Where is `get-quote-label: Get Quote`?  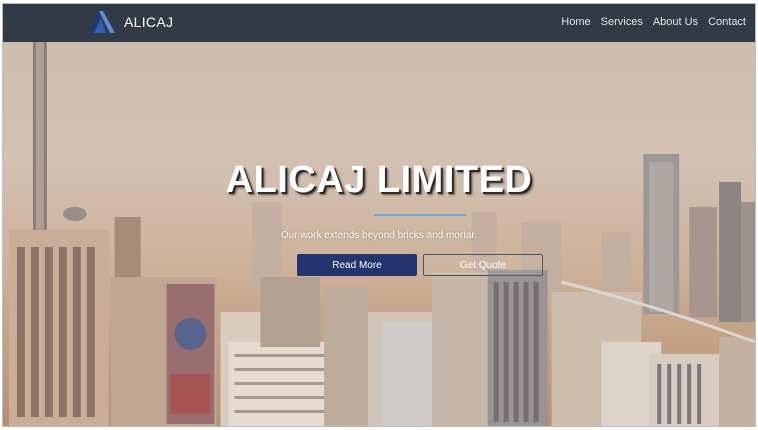 get-quote-label: Get Quote is located at coordinates (483, 265).